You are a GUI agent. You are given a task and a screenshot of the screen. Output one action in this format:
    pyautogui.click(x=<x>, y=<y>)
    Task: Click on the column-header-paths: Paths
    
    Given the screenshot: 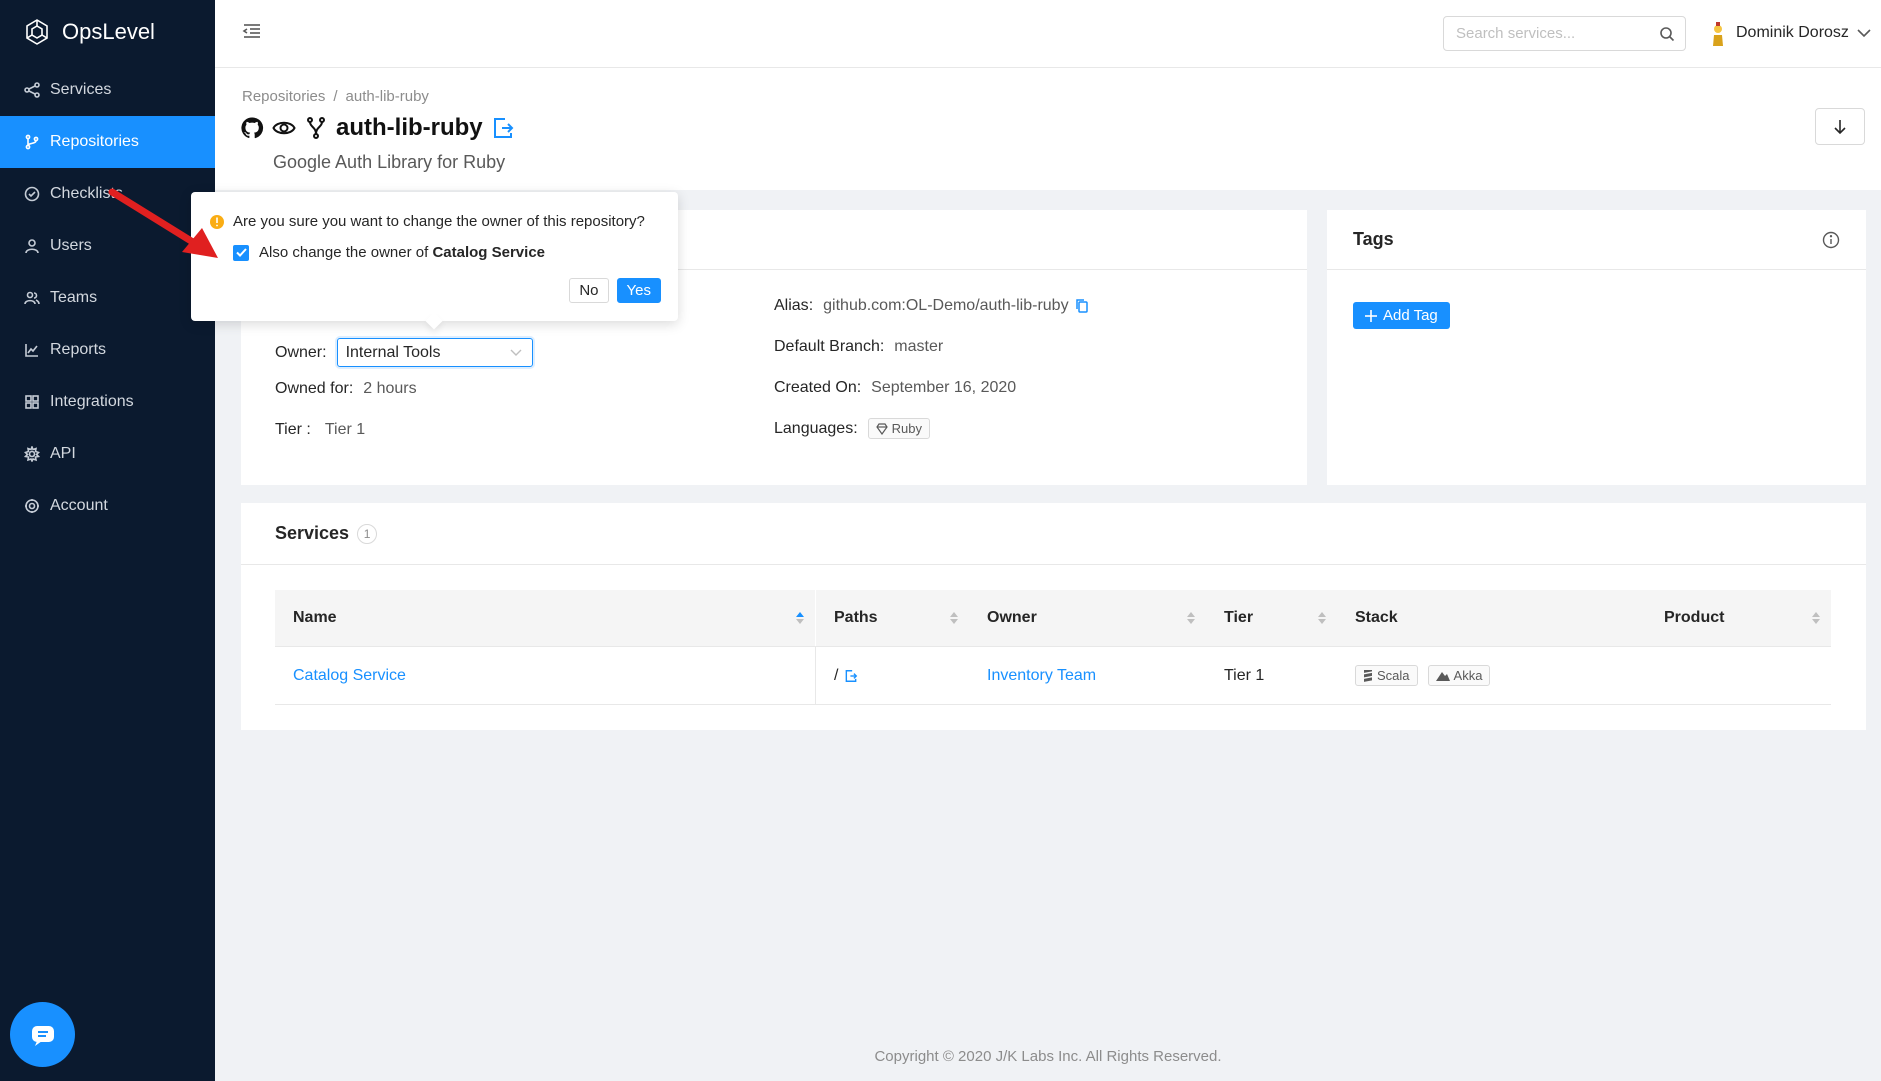 What is the action you would take?
    pyautogui.click(x=892, y=618)
    